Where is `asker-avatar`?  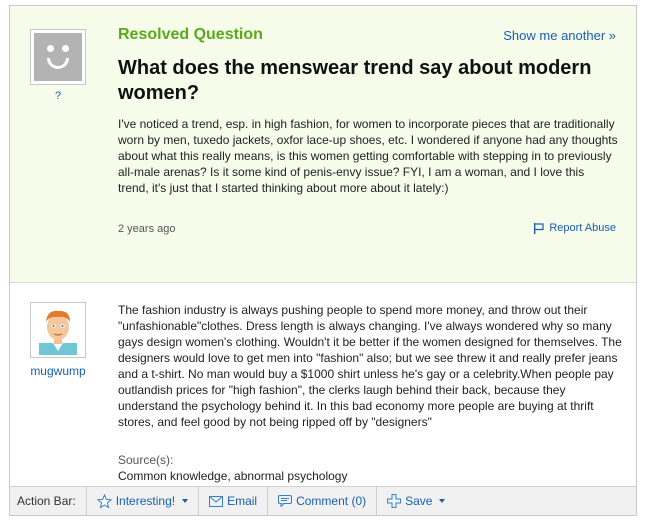 asker-avatar is located at coordinates (58, 57).